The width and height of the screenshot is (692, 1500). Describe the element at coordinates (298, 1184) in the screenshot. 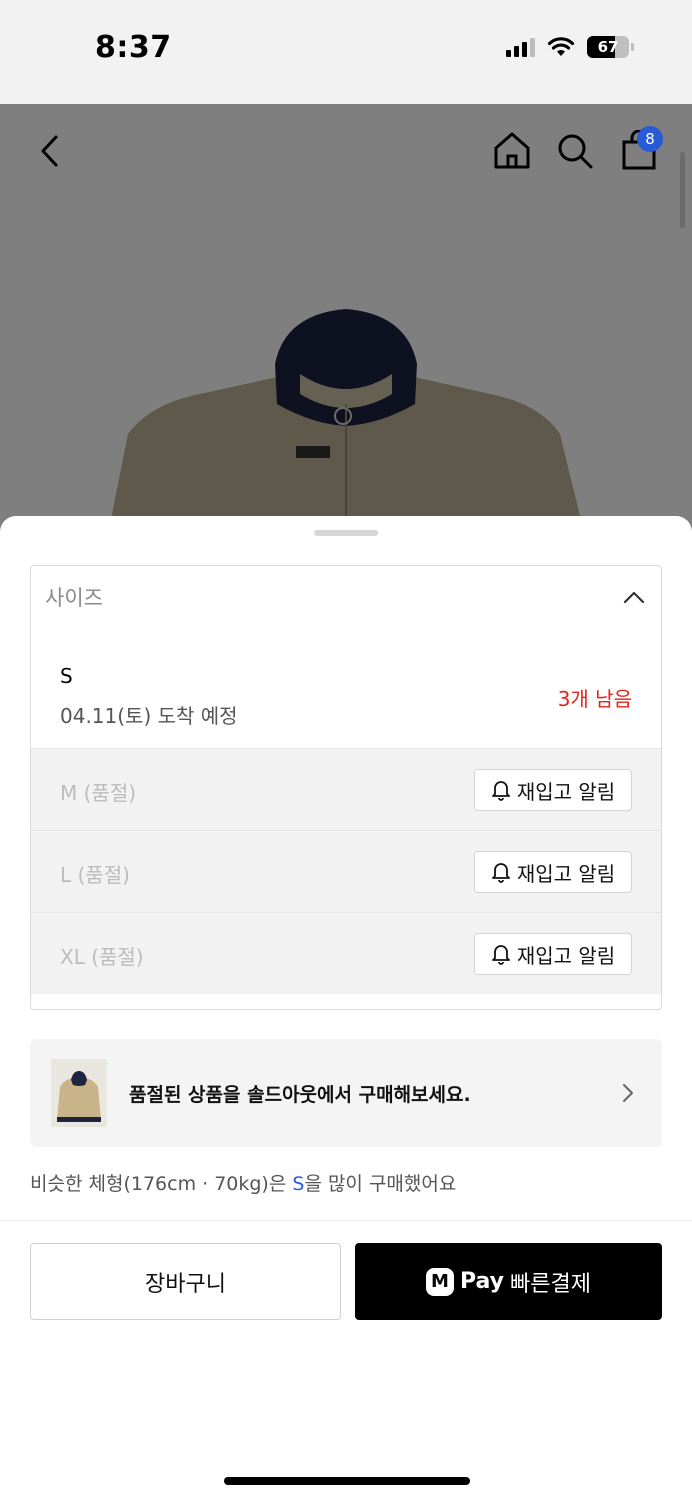

I see `similar-size: S` at that location.